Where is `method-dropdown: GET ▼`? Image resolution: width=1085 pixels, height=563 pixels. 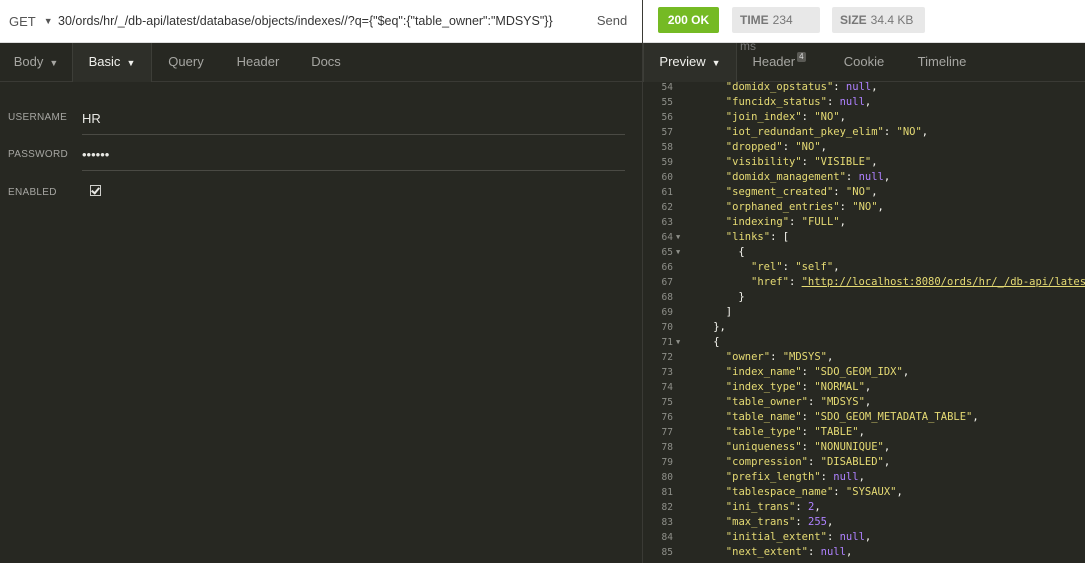 method-dropdown: GET ▼ is located at coordinates (29, 21).